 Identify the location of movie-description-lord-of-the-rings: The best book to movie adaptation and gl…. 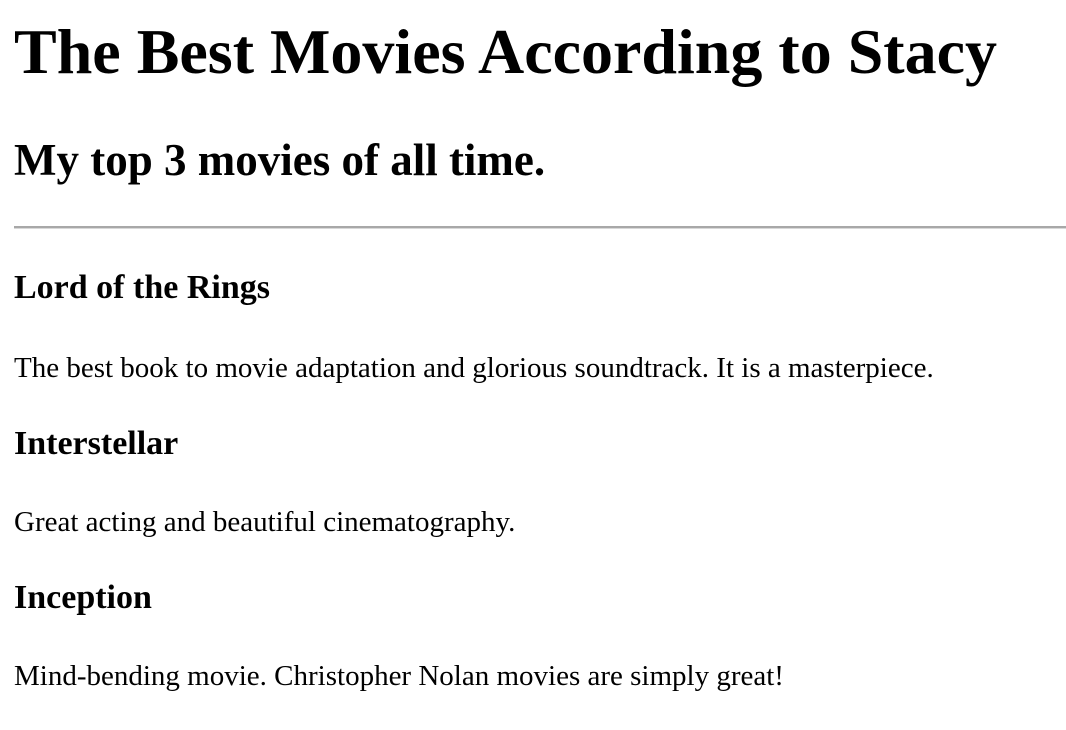
(474, 368).